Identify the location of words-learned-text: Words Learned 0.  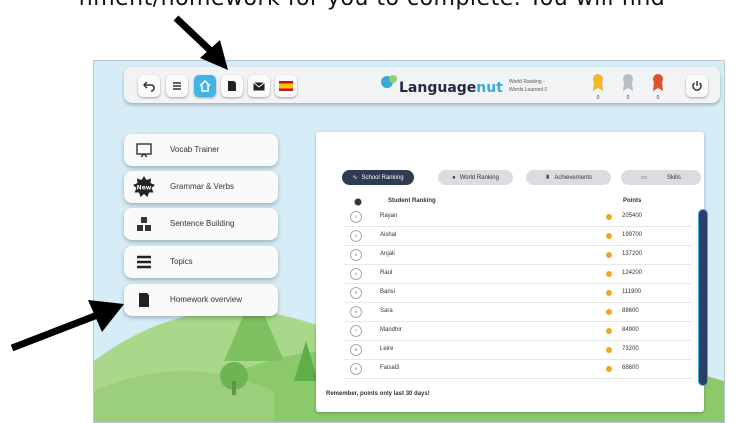
(528, 90).